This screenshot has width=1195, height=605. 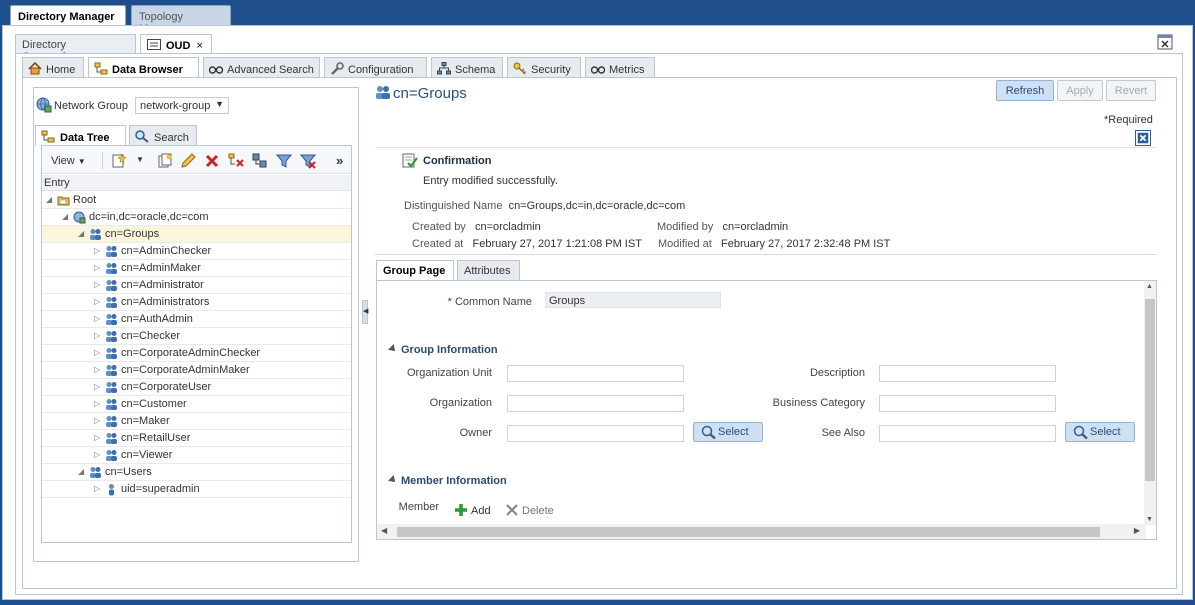 I want to click on tab-advanced-search-label: Advanced Search, so click(x=270, y=70).